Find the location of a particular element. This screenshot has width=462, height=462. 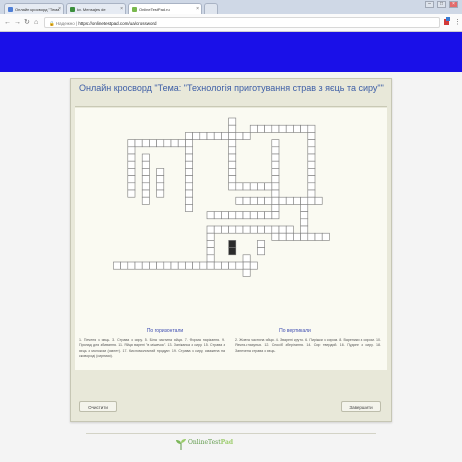

clear-button: Очистити is located at coordinates (98, 406).